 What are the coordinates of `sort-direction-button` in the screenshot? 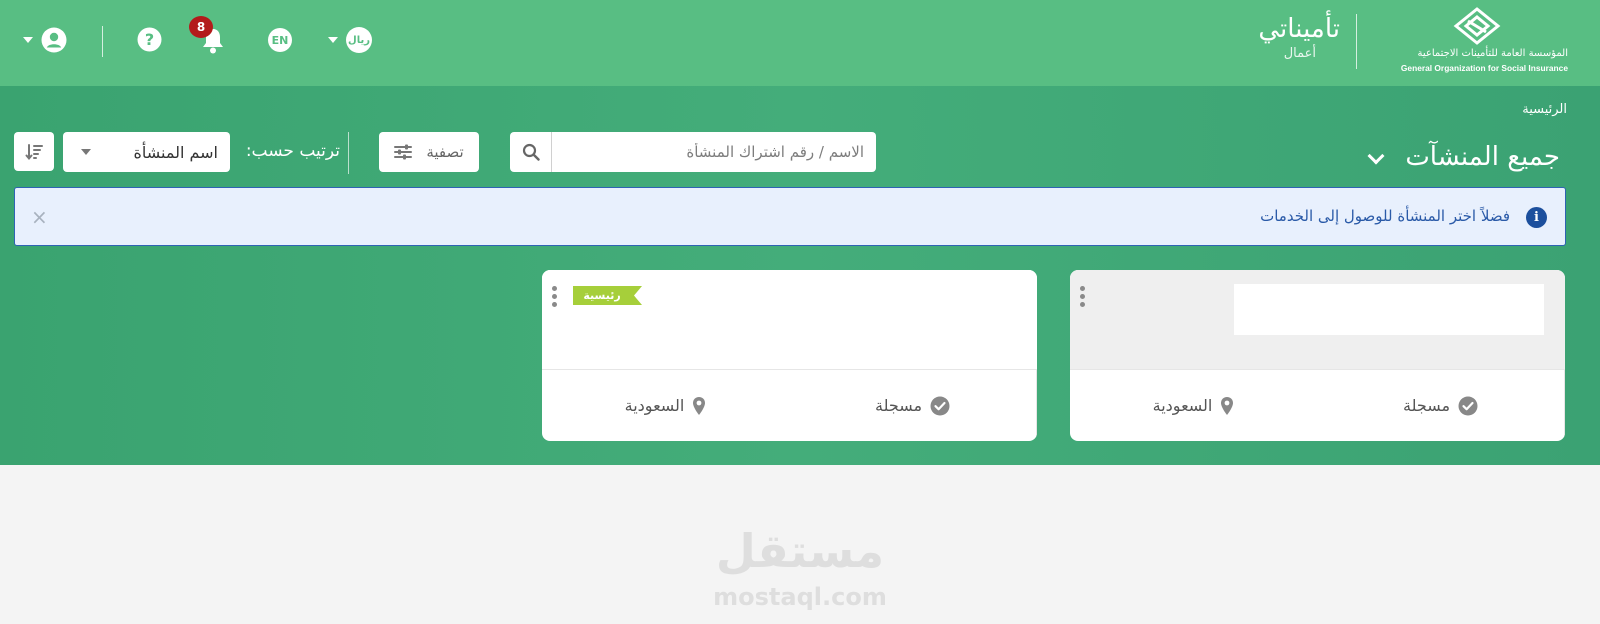 It's located at (34, 151).